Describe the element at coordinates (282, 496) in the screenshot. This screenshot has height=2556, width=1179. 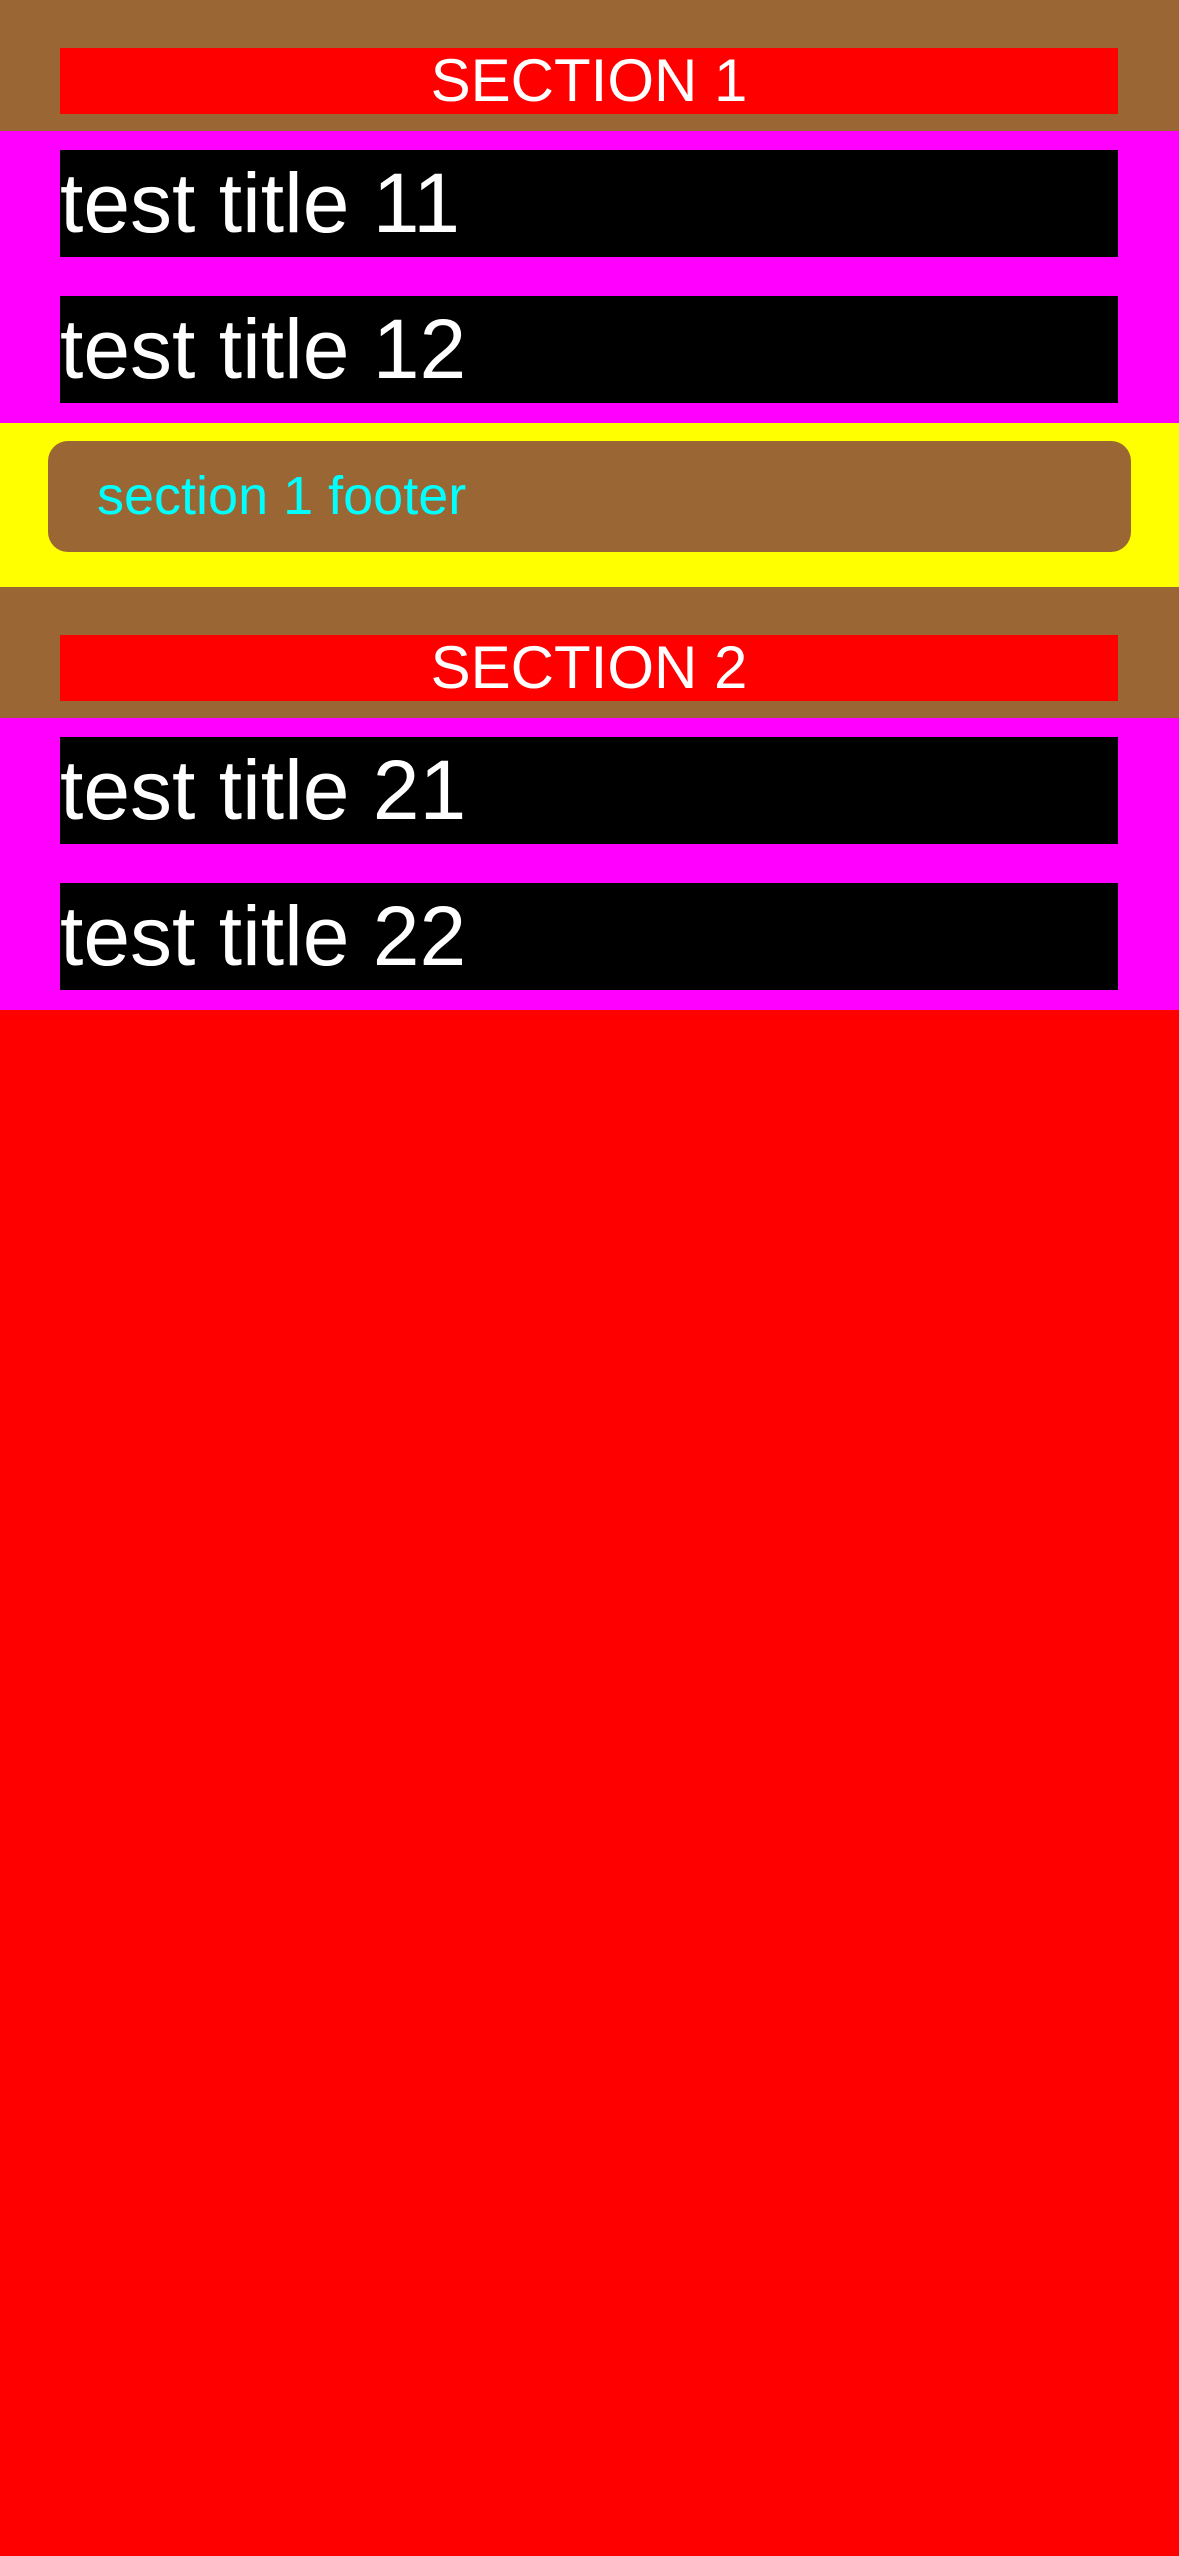
I see `section-footer-text: section 1 footer` at that location.